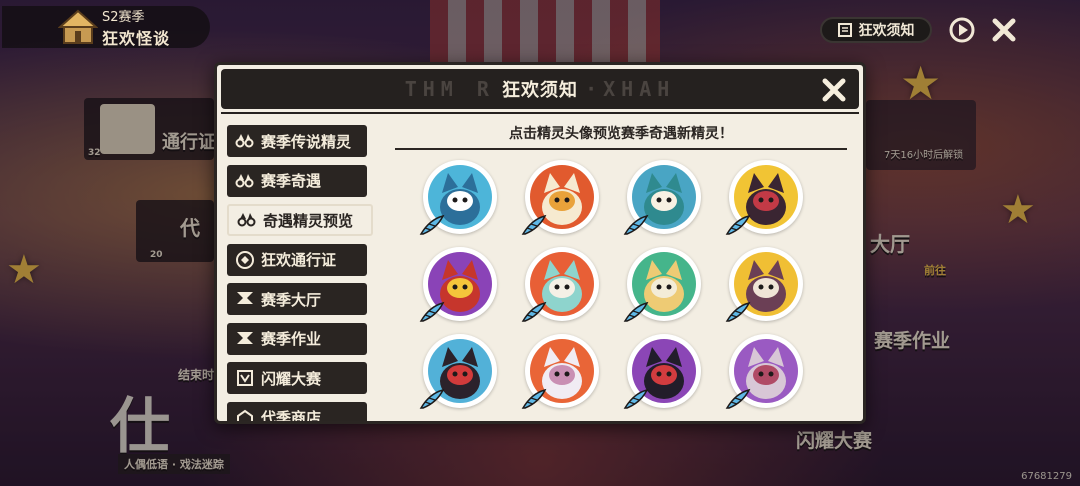 The width and height of the screenshot is (1080, 486). I want to click on header-divider, so click(540, 113).